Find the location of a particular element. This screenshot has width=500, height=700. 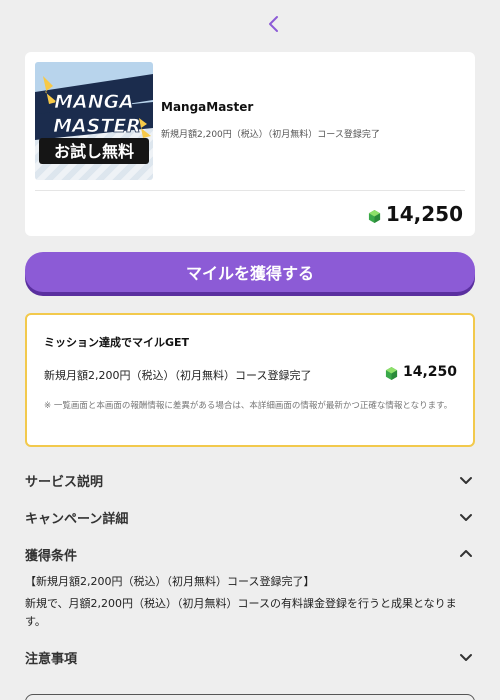

conditions-heading: 【新規月額2,200円（税込）（初月無料）コース登録完了】 is located at coordinates (170, 581).